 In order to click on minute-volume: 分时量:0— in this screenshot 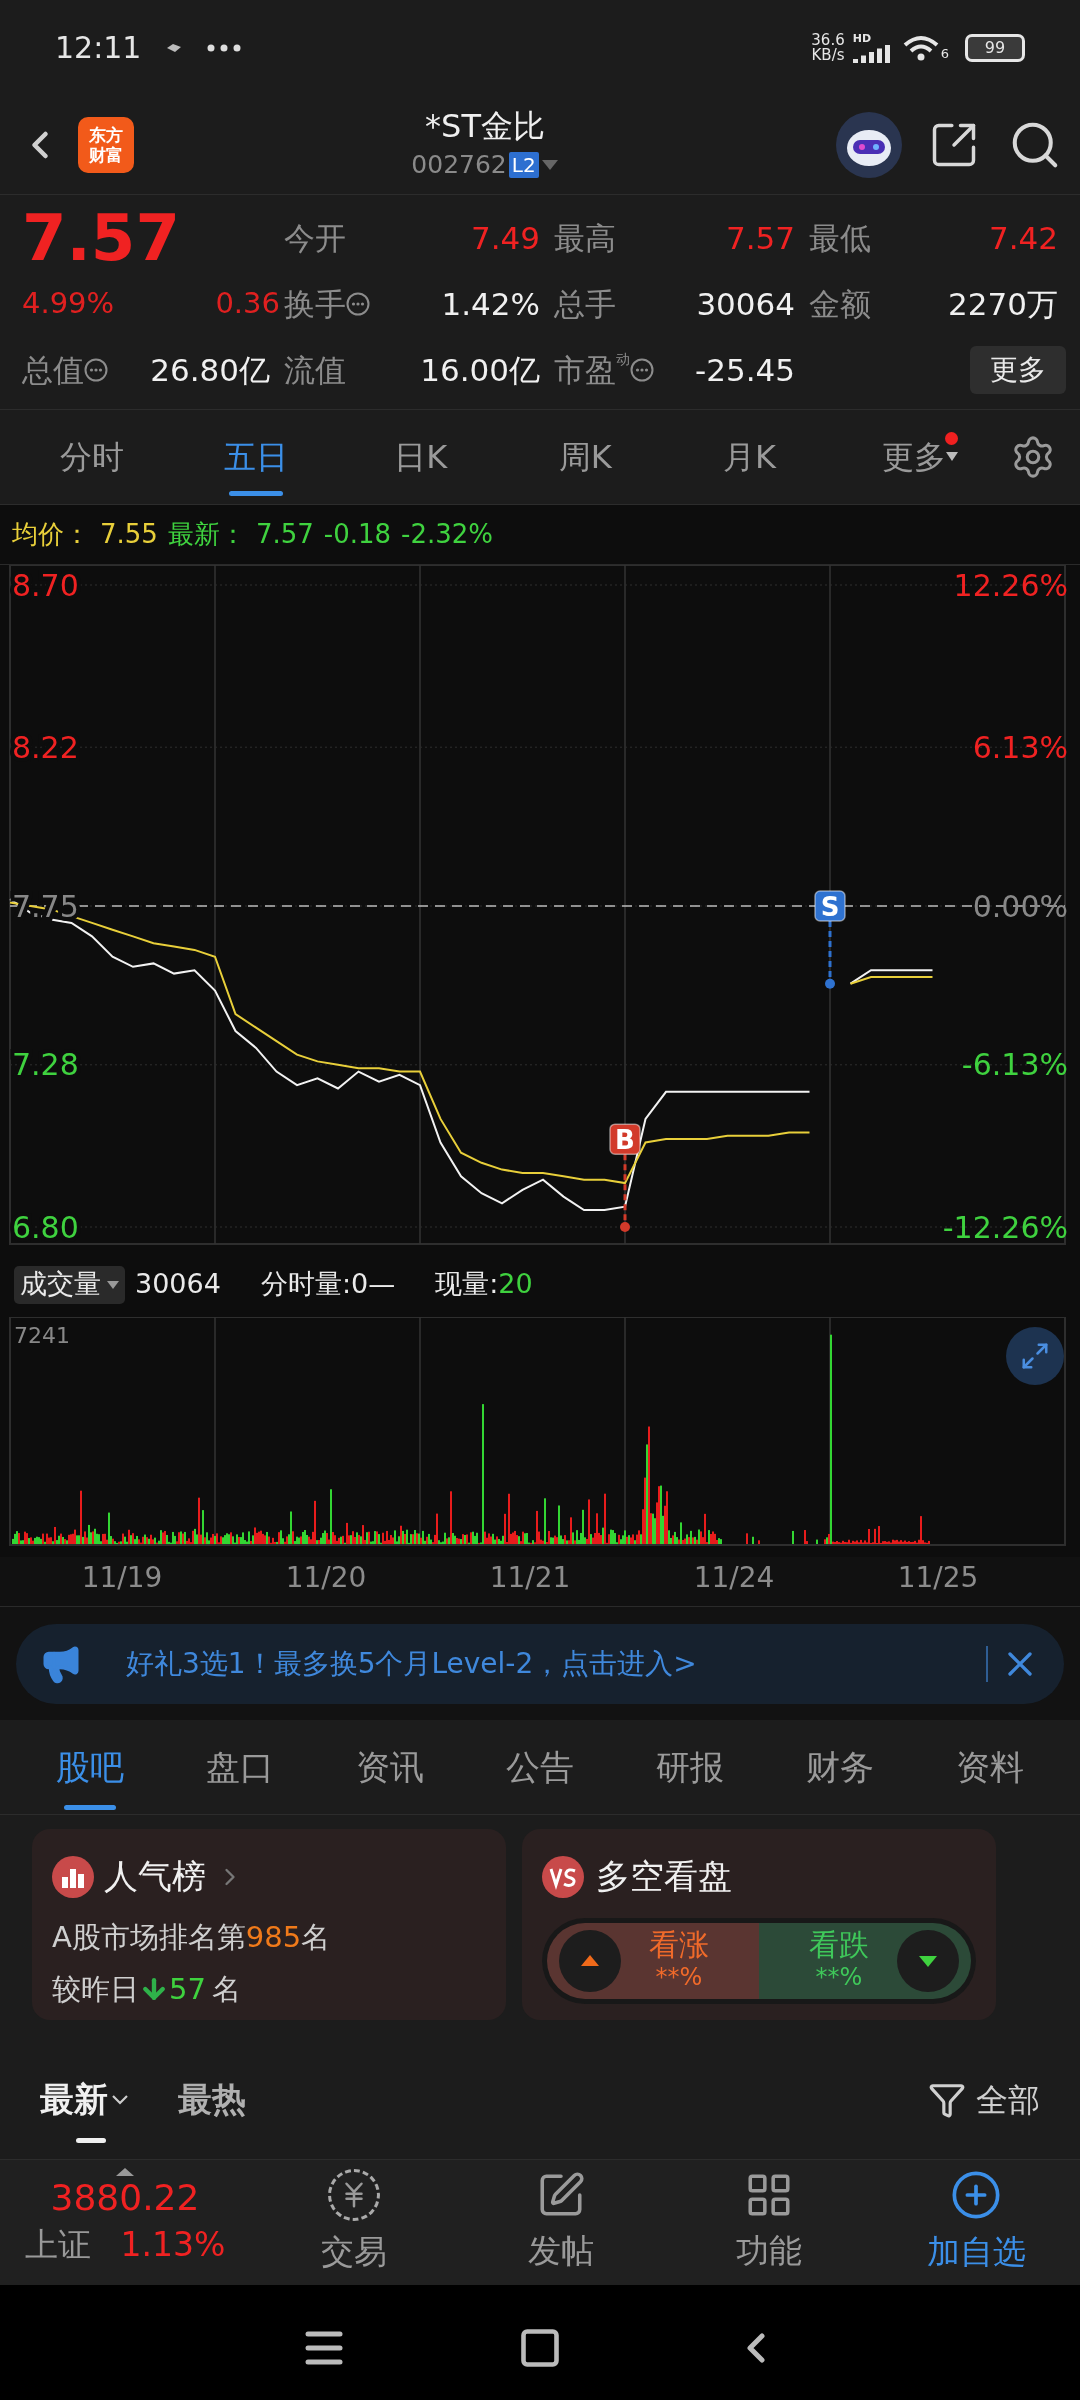, I will do `click(328, 1284)`.